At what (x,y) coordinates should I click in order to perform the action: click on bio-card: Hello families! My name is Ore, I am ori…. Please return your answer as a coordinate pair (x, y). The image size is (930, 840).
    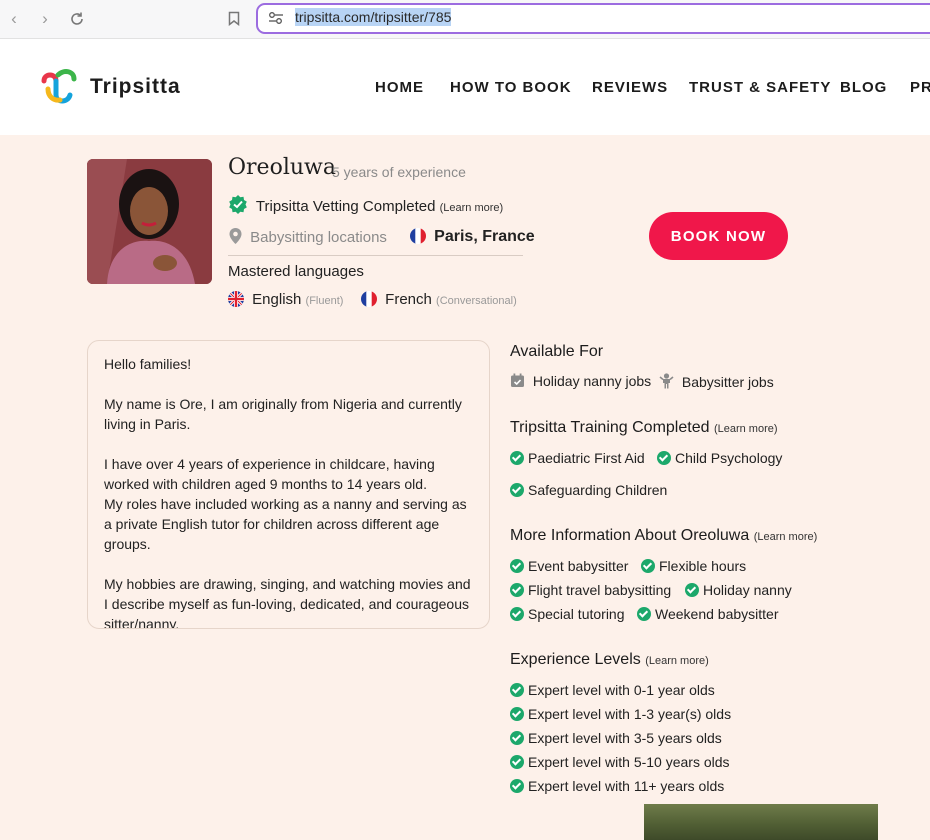
    Looking at the image, I should click on (288, 484).